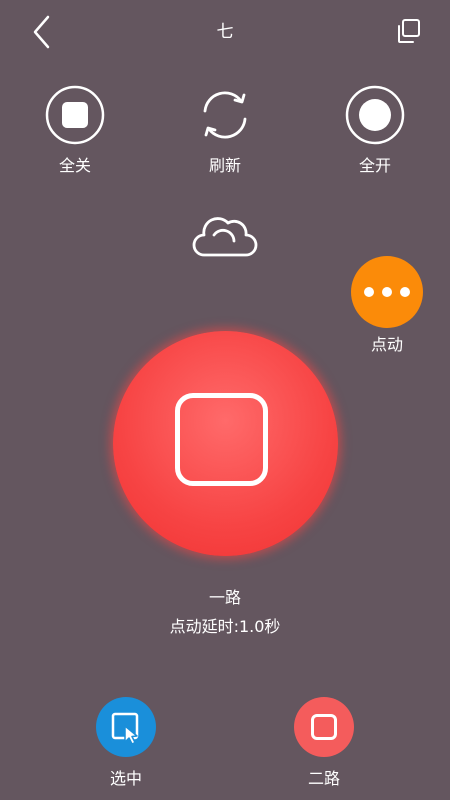  I want to click on page-title: 七, so click(225, 32).